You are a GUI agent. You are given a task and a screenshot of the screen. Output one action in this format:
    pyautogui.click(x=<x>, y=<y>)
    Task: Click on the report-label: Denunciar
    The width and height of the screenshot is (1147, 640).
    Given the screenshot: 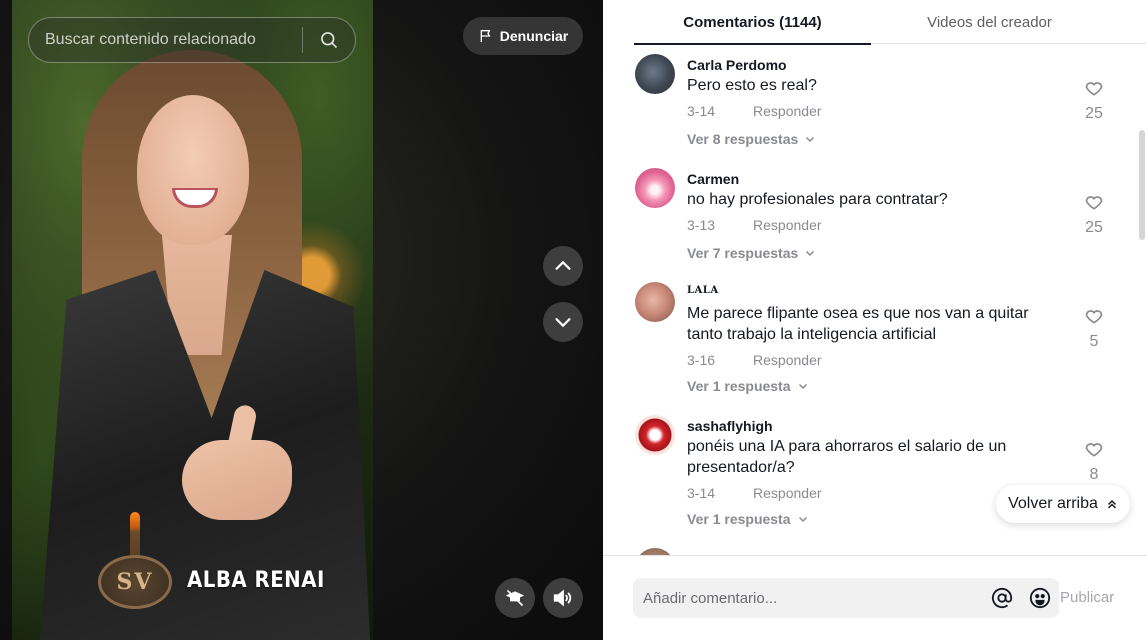 What is the action you would take?
    pyautogui.click(x=534, y=36)
    